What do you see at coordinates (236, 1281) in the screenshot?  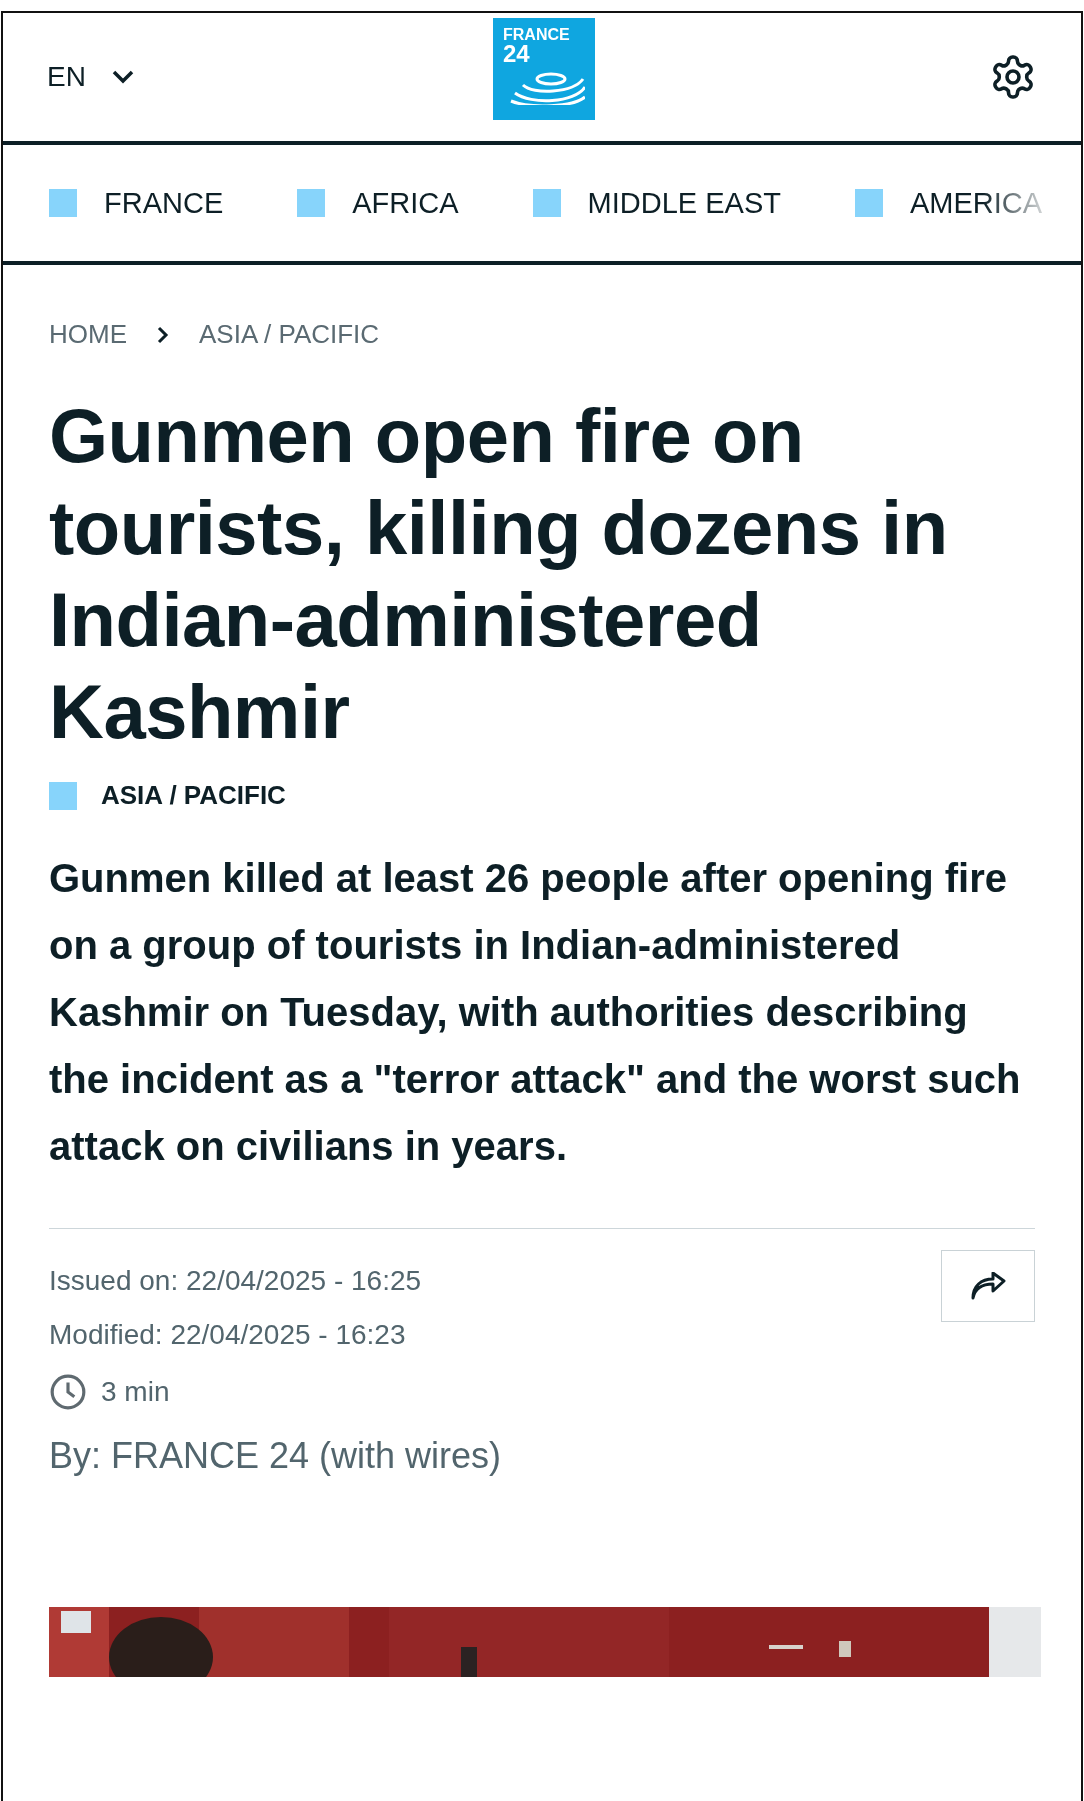 I see `issued-date: Issued on: 22/04/2025 - 16:25` at bounding box center [236, 1281].